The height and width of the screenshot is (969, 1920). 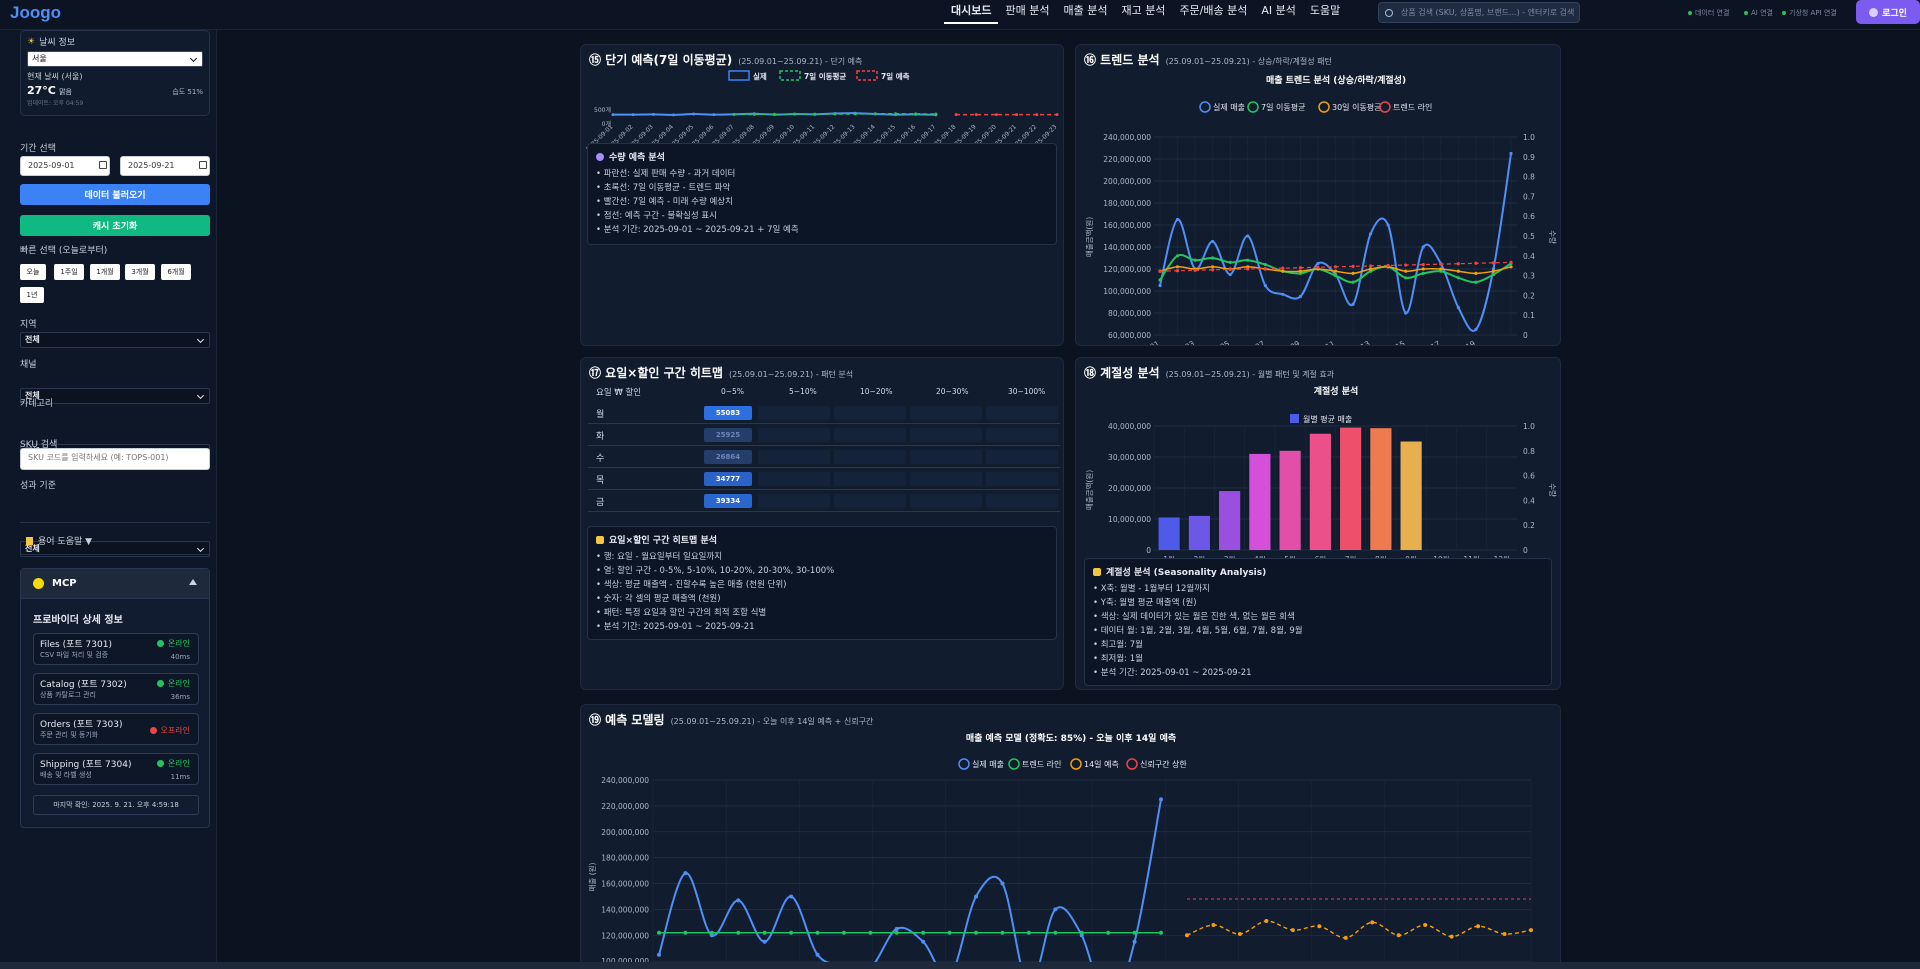 I want to click on nav-inventory: 재고 분석, so click(x=1143, y=12).